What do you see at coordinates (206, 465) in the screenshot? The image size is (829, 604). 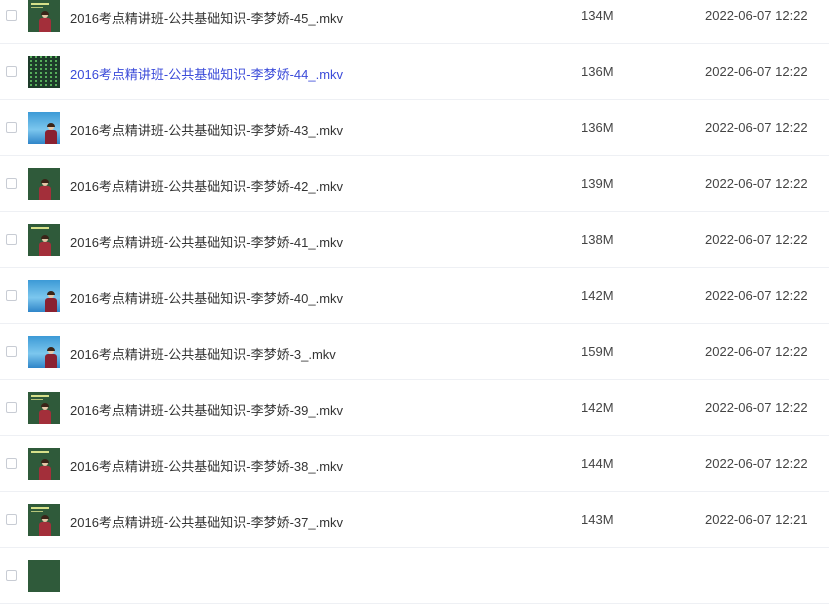 I see `file-name: 2016考点精讲班-公共基础知识-李梦娇-38_.mkv` at bounding box center [206, 465].